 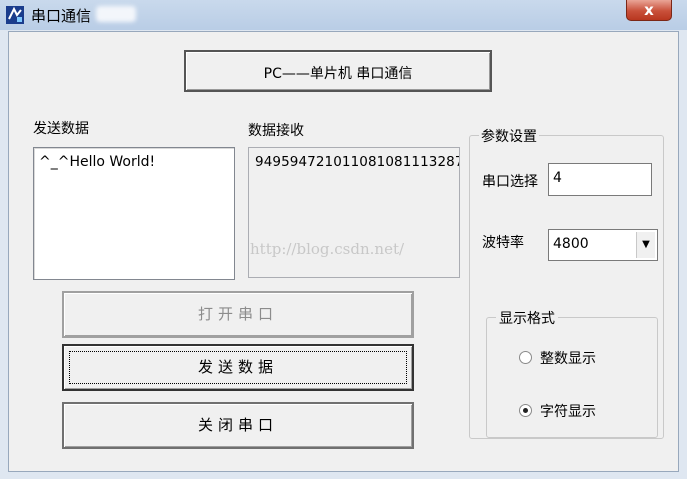 What do you see at coordinates (327, 249) in the screenshot?
I see `watermark: http://blog.csdn.net/` at bounding box center [327, 249].